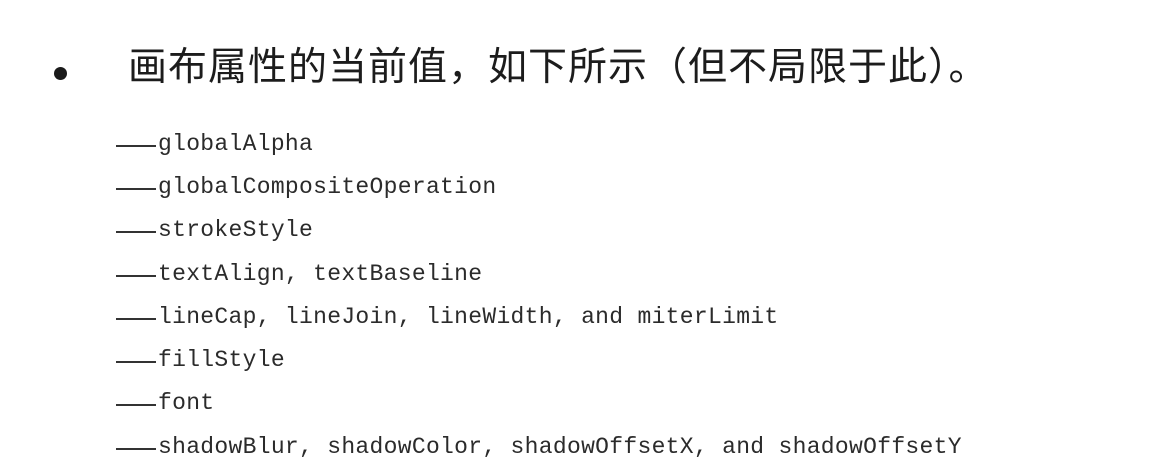 The image size is (1154, 468). What do you see at coordinates (60, 73) in the screenshot?
I see `bullet-icon` at bounding box center [60, 73].